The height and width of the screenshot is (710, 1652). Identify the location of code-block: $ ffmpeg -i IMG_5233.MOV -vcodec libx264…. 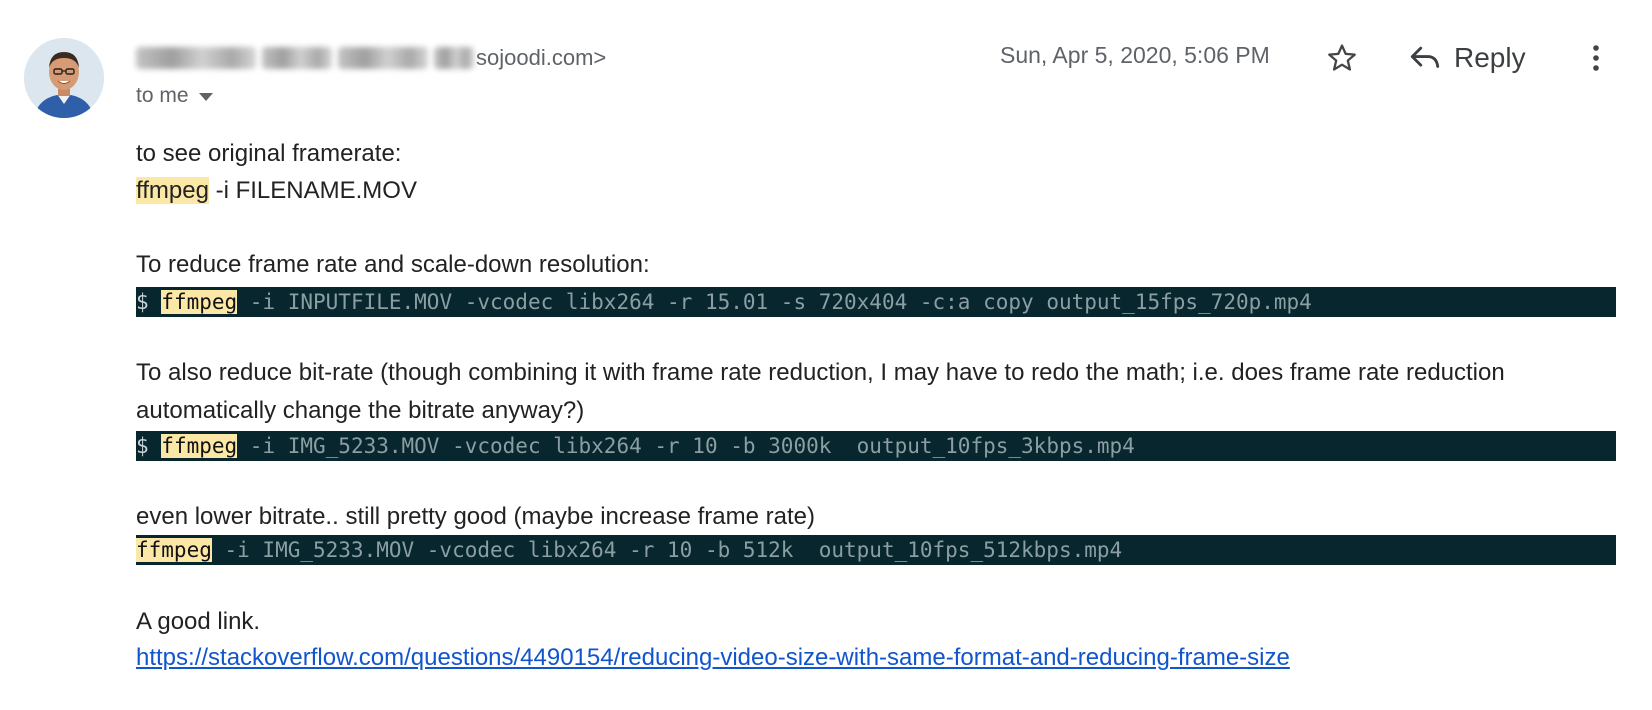
(876, 446).